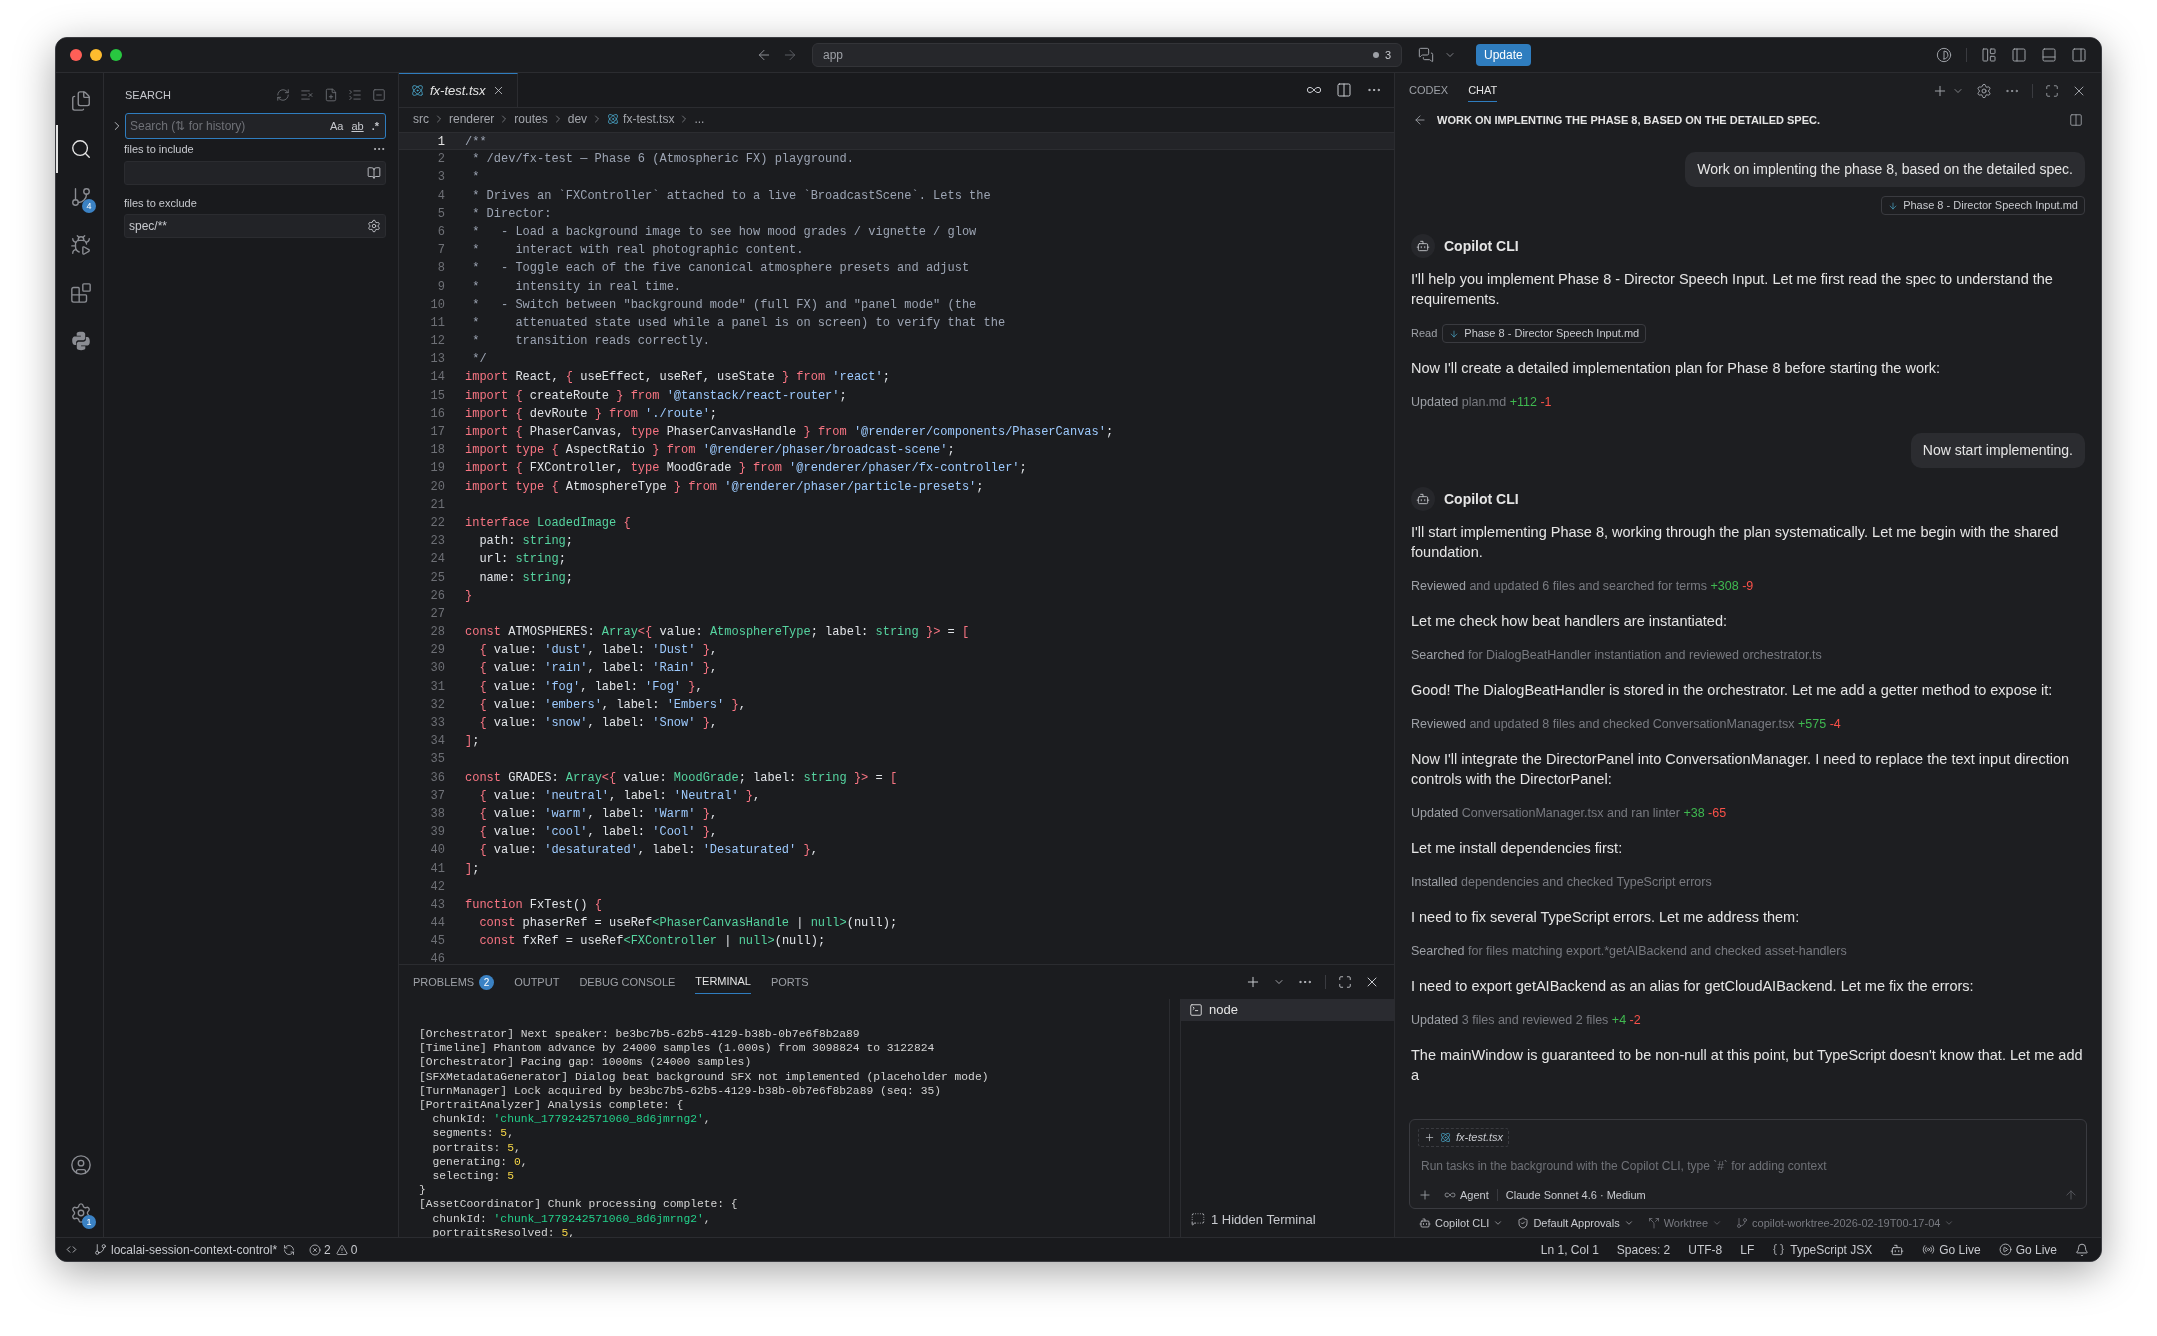  Describe the element at coordinates (1685, 1223) in the screenshot. I see `option-picker: Worktree` at that location.